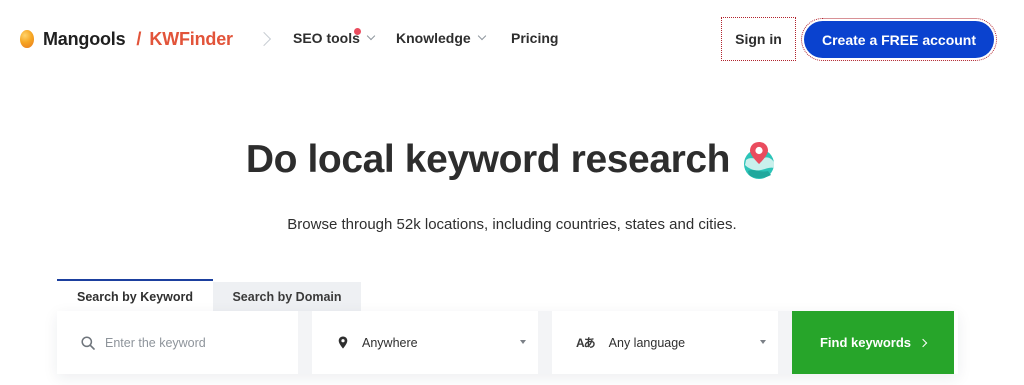 This screenshot has height=385, width=1024. I want to click on notification-dot, so click(357, 31).